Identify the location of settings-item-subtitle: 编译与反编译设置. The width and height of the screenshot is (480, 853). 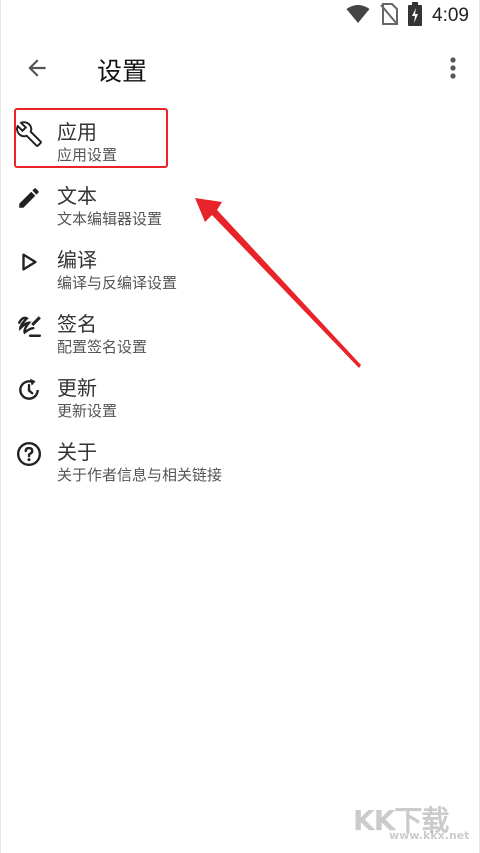
(117, 283).